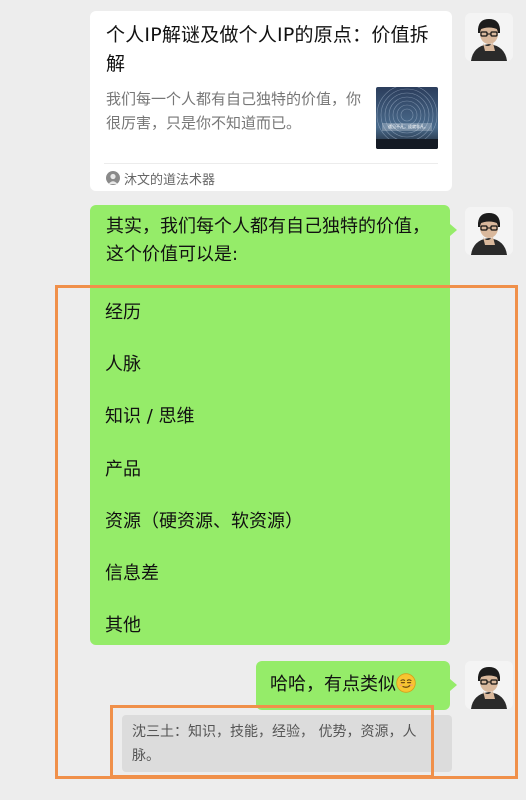 Image resolution: width=526 pixels, height=800 pixels. What do you see at coordinates (453, 230) in the screenshot?
I see `bubble-tail` at bounding box center [453, 230].